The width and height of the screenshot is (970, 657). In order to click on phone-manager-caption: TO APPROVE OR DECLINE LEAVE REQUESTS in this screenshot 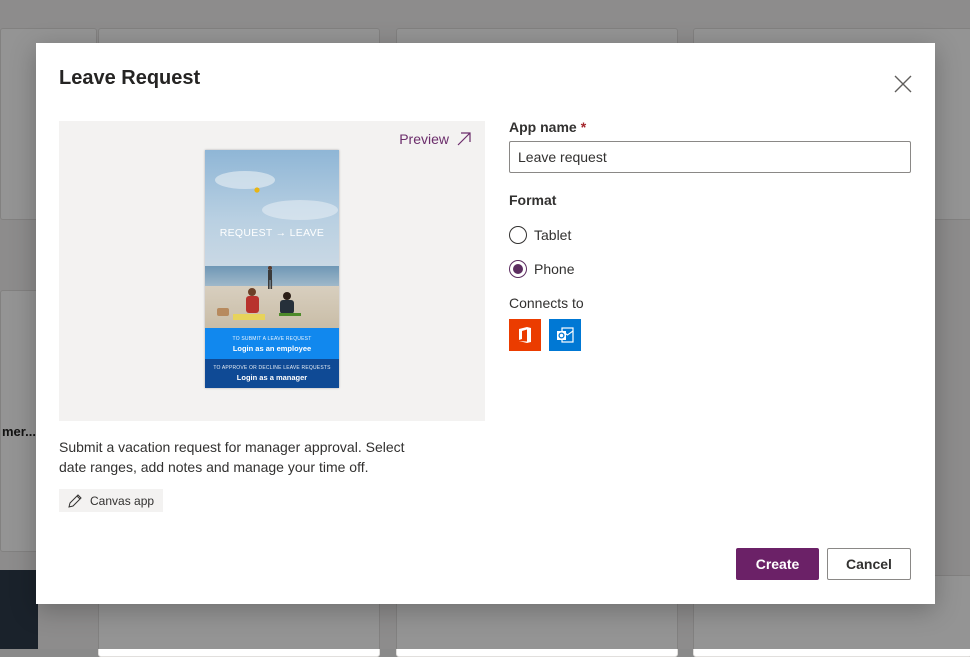, I will do `click(272, 368)`.